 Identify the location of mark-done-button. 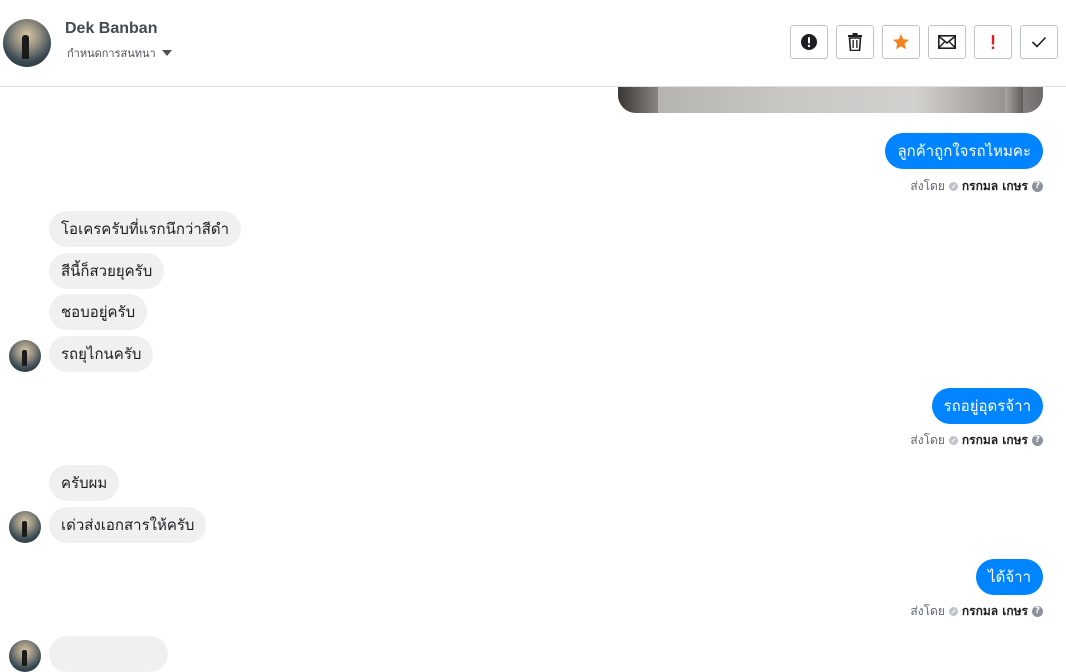
(1039, 42).